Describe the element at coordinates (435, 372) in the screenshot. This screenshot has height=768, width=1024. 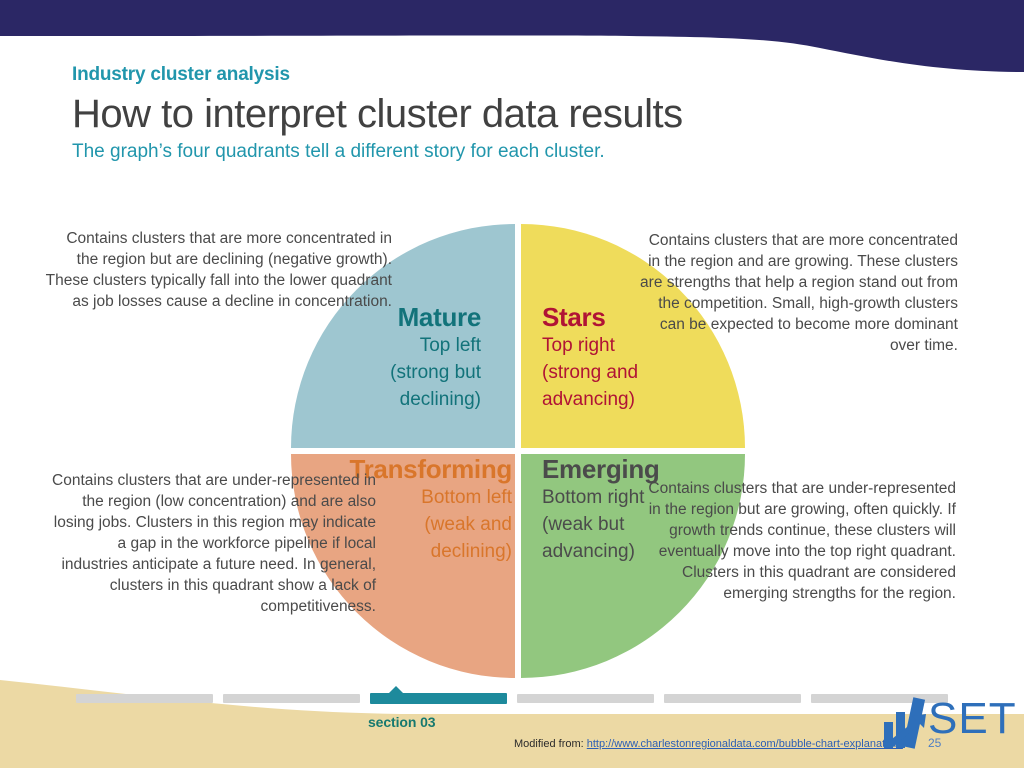
I see `quadrant-subtitle-mature: Top left (strong but declining)` at that location.